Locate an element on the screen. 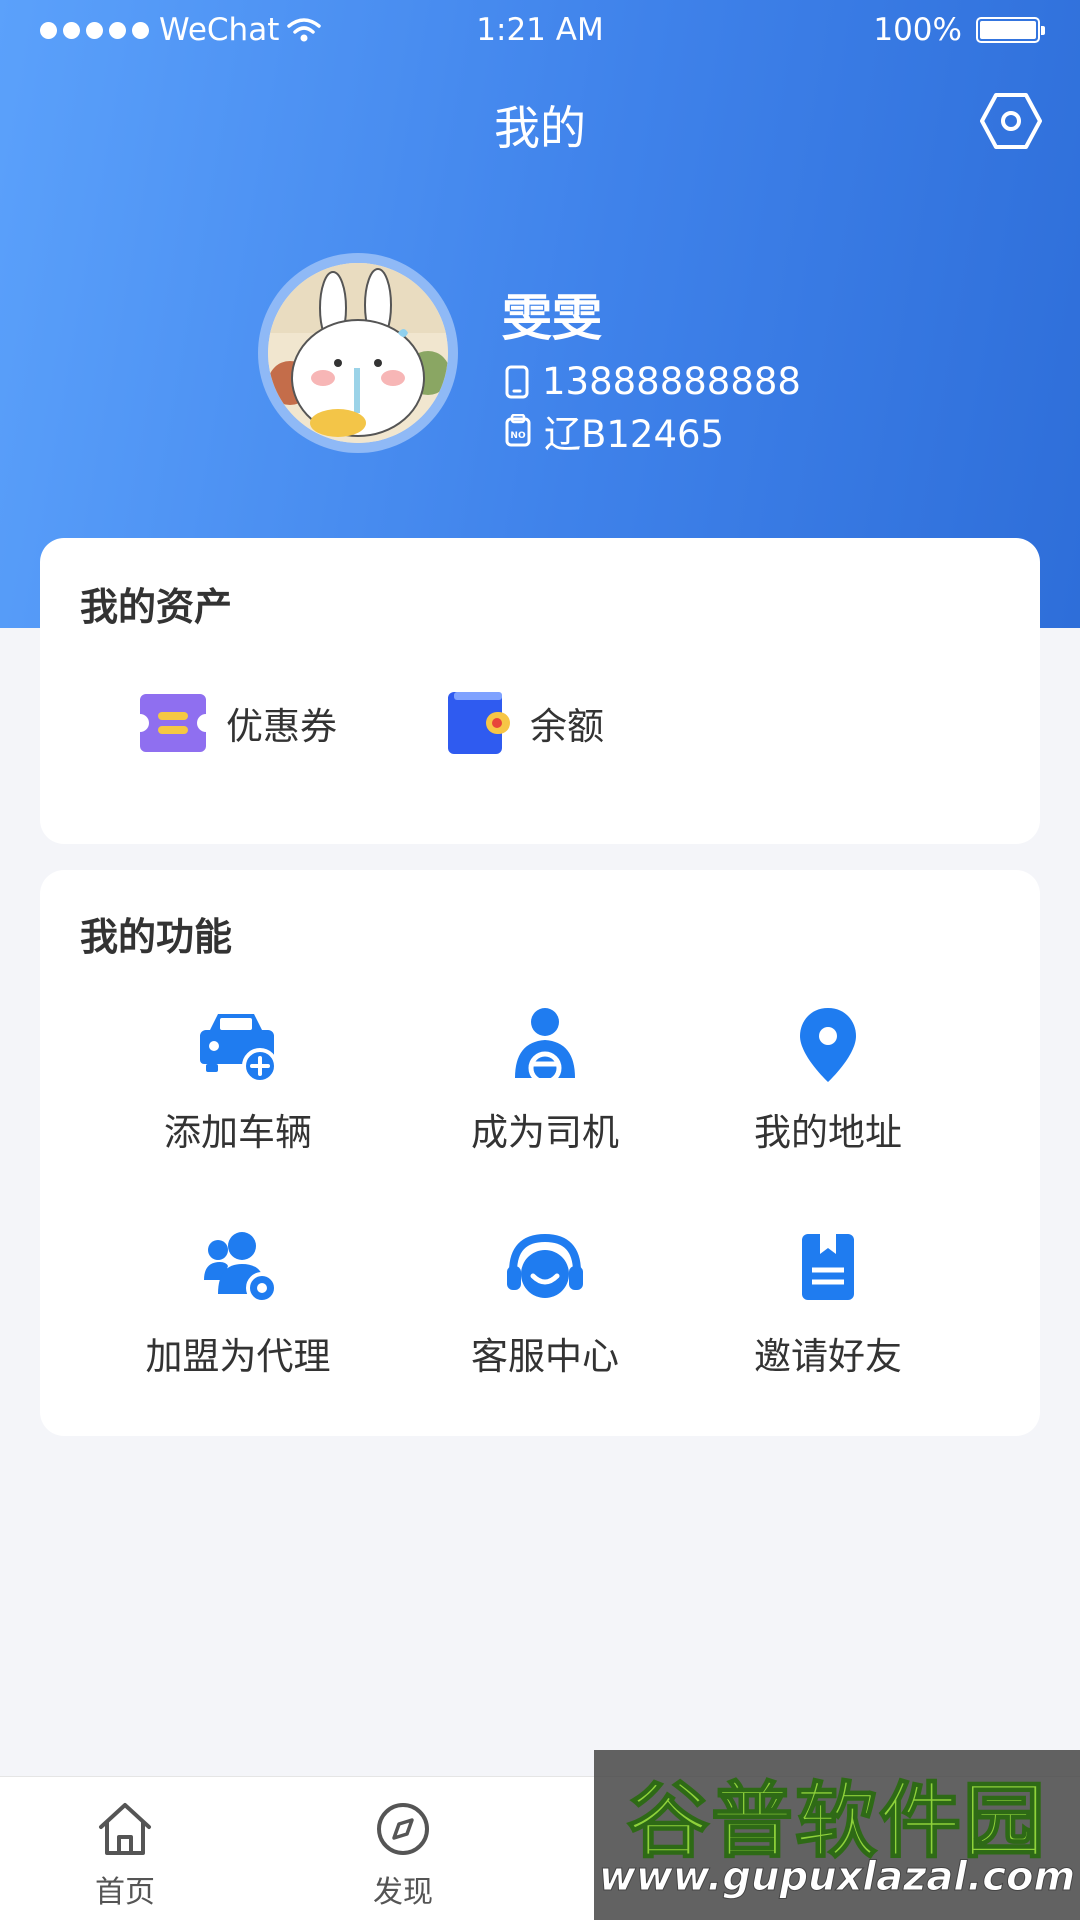  balance-button: 余额 is located at coordinates (525, 723).